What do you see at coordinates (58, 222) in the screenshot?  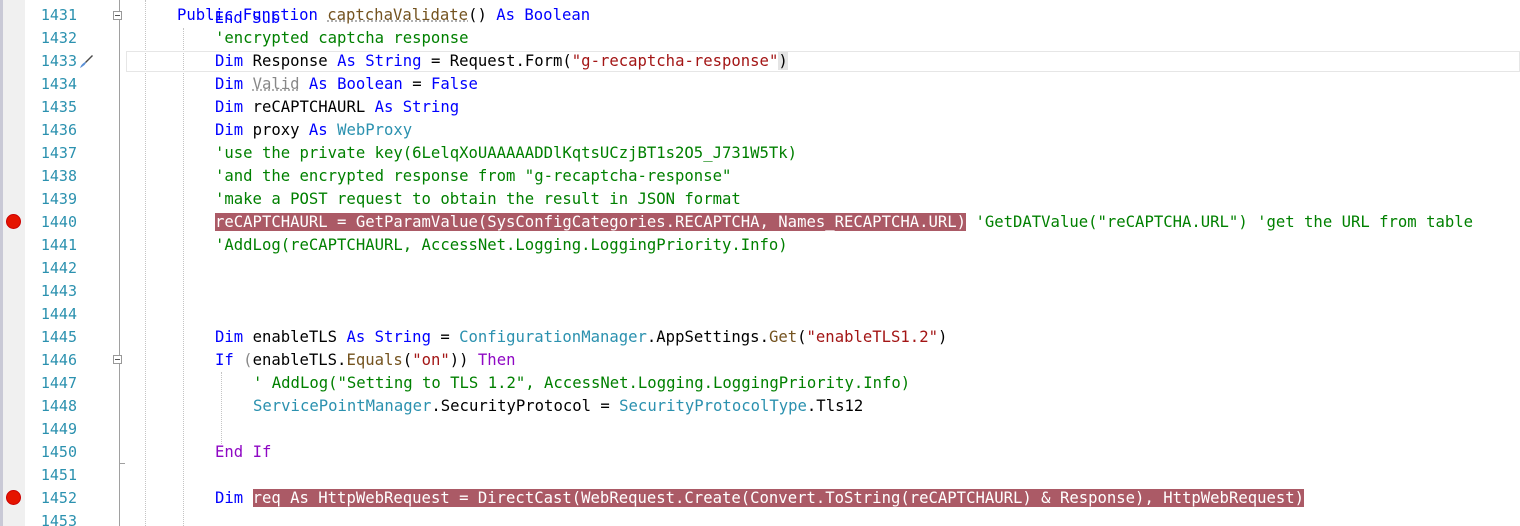 I see `line-number: 1440` at bounding box center [58, 222].